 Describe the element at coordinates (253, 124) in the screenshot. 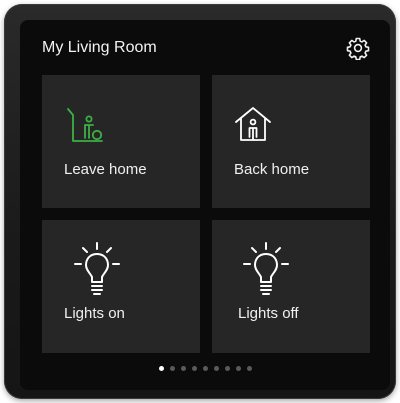

I see `back-home-icon` at that location.